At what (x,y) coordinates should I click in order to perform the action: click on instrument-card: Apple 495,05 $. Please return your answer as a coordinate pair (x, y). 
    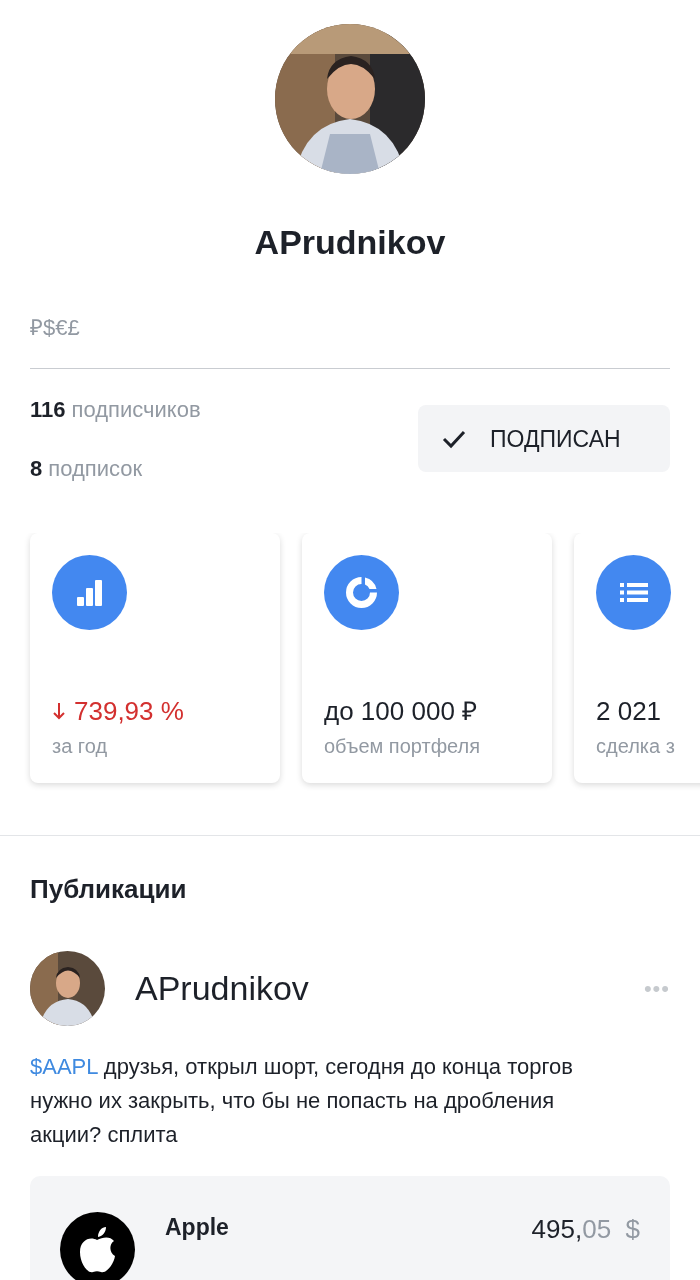
    Looking at the image, I should click on (350, 1228).